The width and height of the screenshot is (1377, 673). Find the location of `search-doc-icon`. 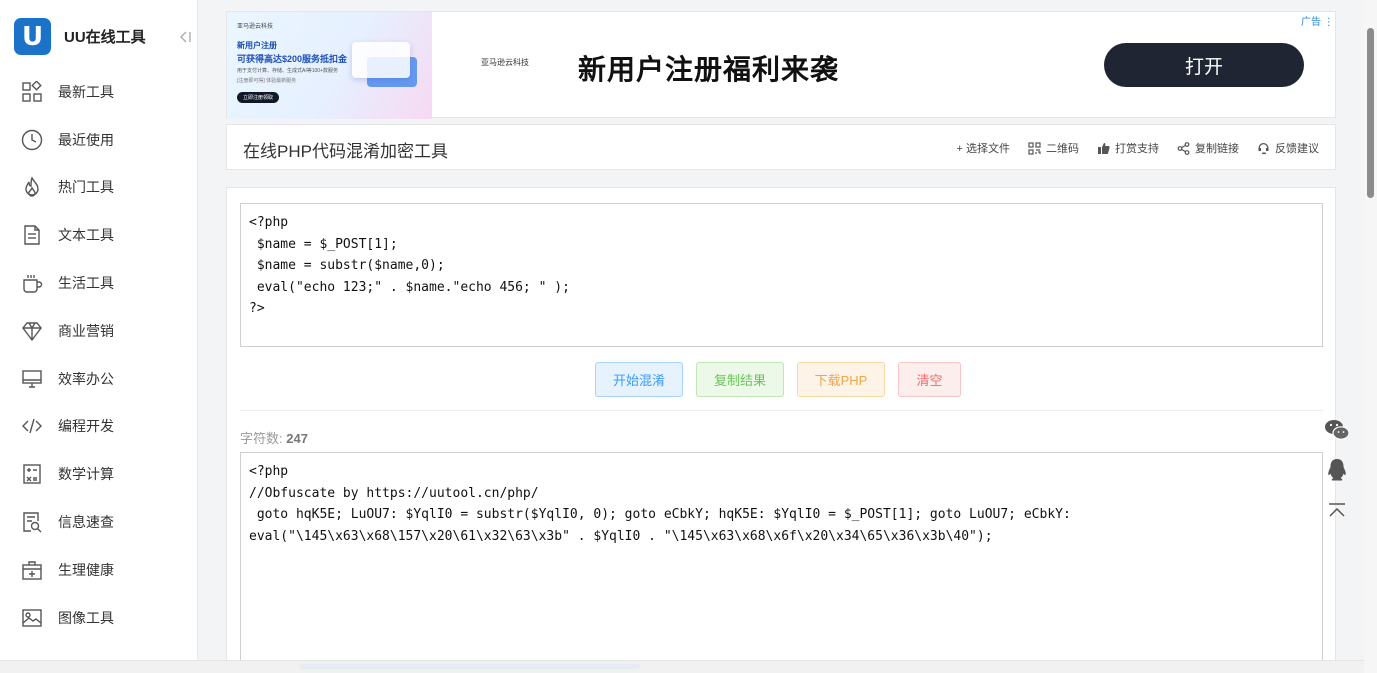

search-doc-icon is located at coordinates (32, 522).